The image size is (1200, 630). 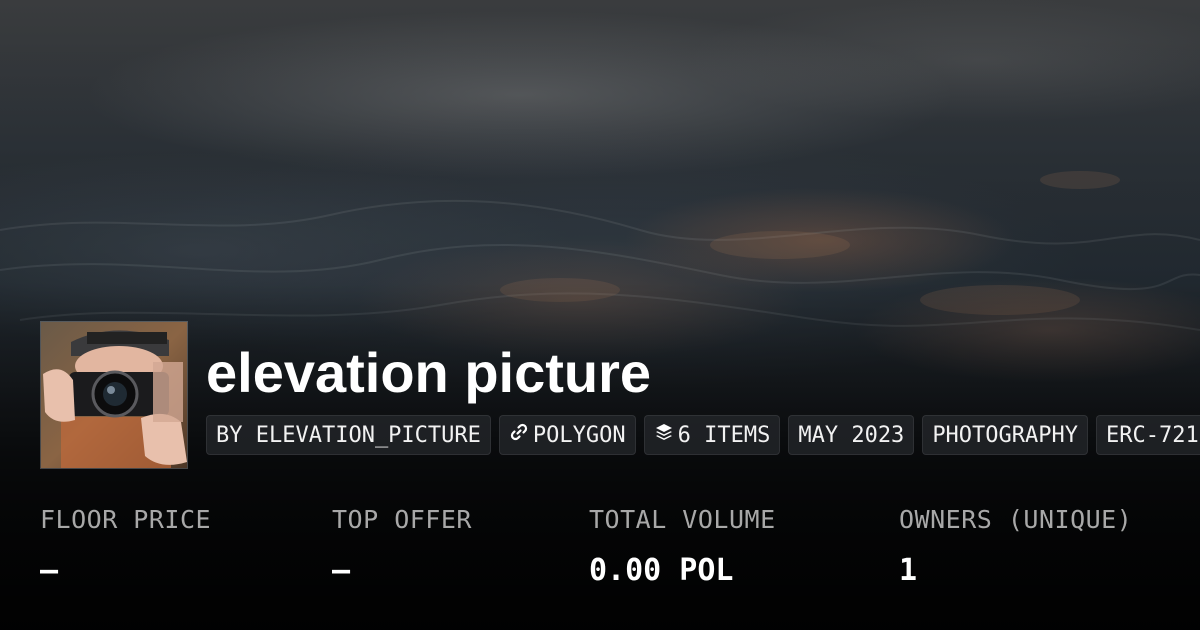 I want to click on chain-tag: POLYGON, so click(x=567, y=435).